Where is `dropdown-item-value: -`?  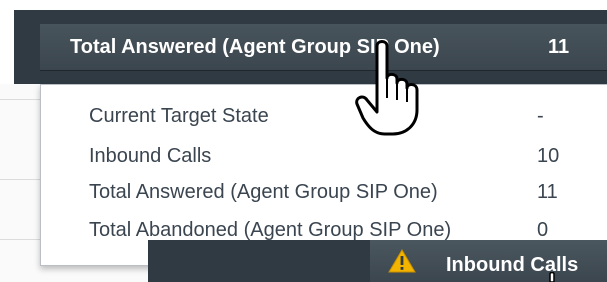
dropdown-item-value: - is located at coordinates (540, 116).